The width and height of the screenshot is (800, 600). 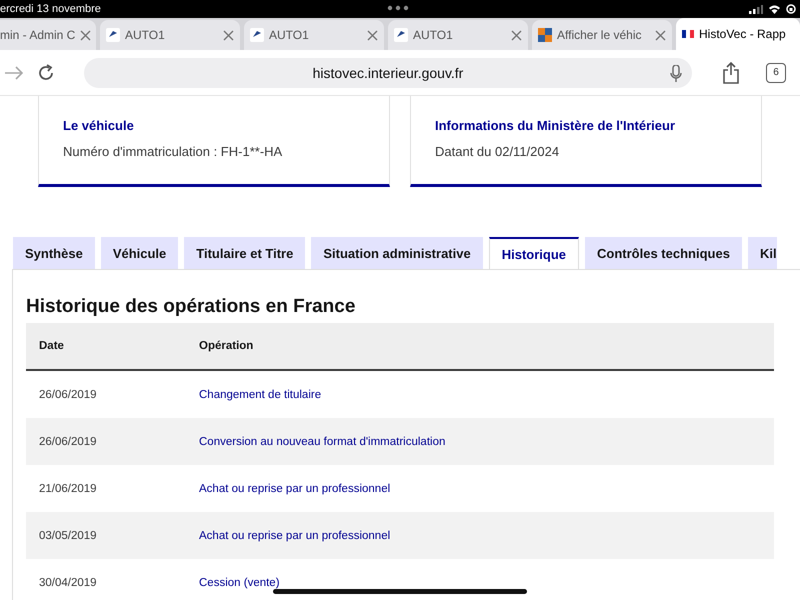 What do you see at coordinates (191, 307) in the screenshot?
I see `section-heading: Historique des opérations en France` at bounding box center [191, 307].